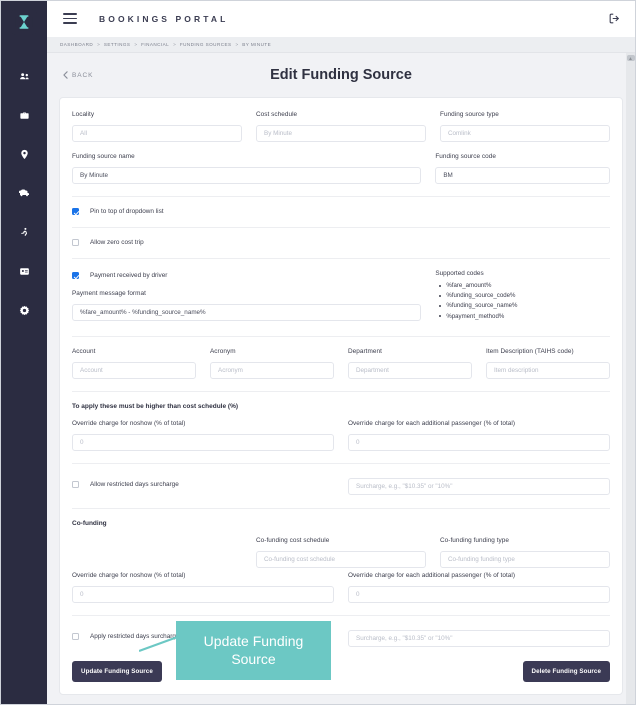  Describe the element at coordinates (155, 44) in the screenshot. I see `breadcrumb-item-financial: FINANCIAL` at that location.